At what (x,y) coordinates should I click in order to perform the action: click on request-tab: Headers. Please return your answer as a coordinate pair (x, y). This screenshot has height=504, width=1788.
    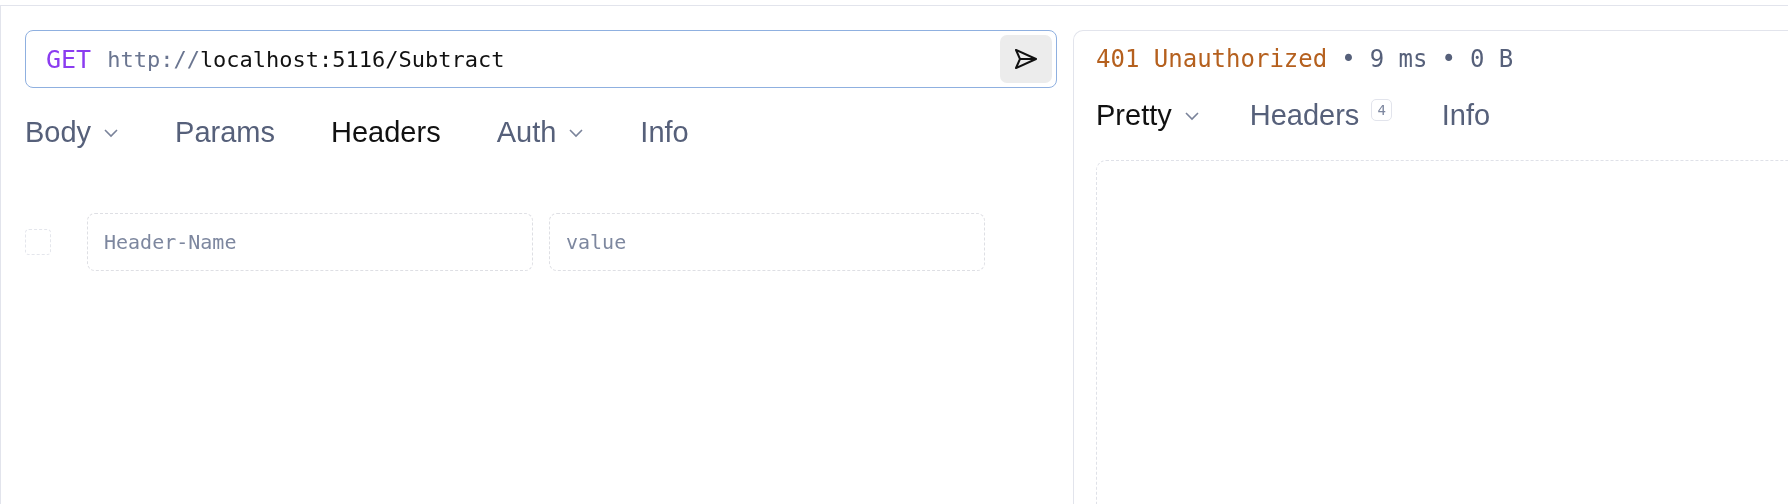
    Looking at the image, I should click on (386, 132).